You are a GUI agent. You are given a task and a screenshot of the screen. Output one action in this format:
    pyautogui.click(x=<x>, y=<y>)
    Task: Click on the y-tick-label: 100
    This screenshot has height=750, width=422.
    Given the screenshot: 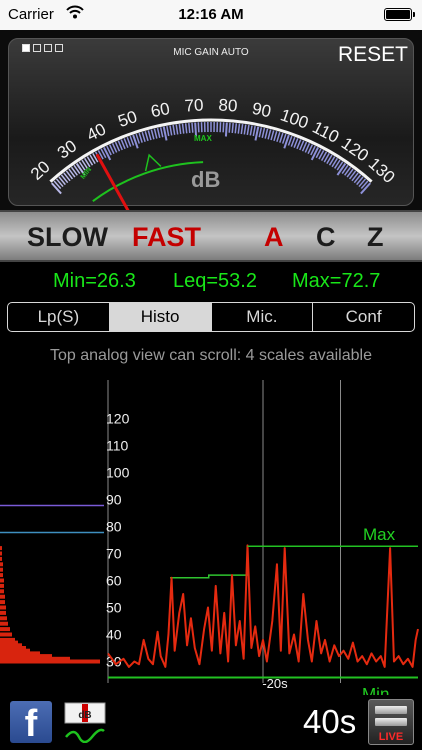 What is the action you would take?
    pyautogui.click(x=118, y=473)
    